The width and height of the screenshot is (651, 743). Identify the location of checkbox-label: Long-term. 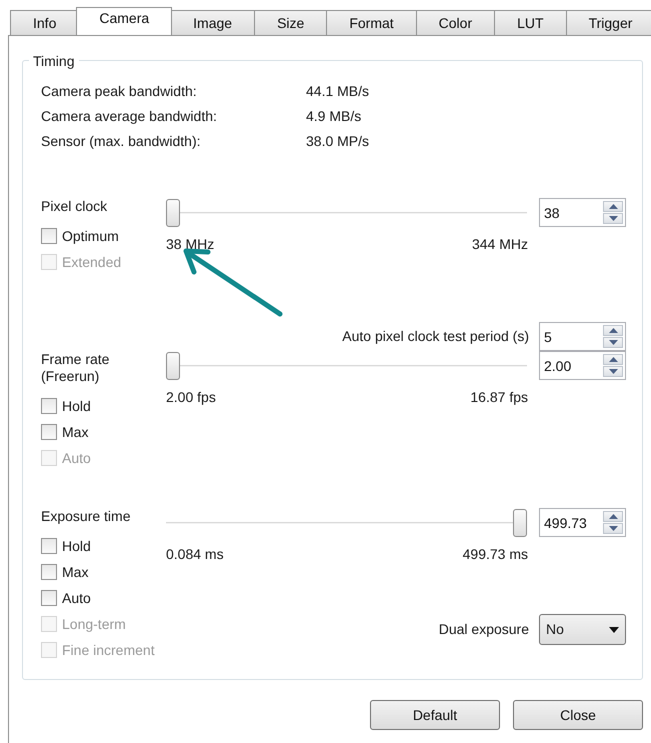
(94, 624).